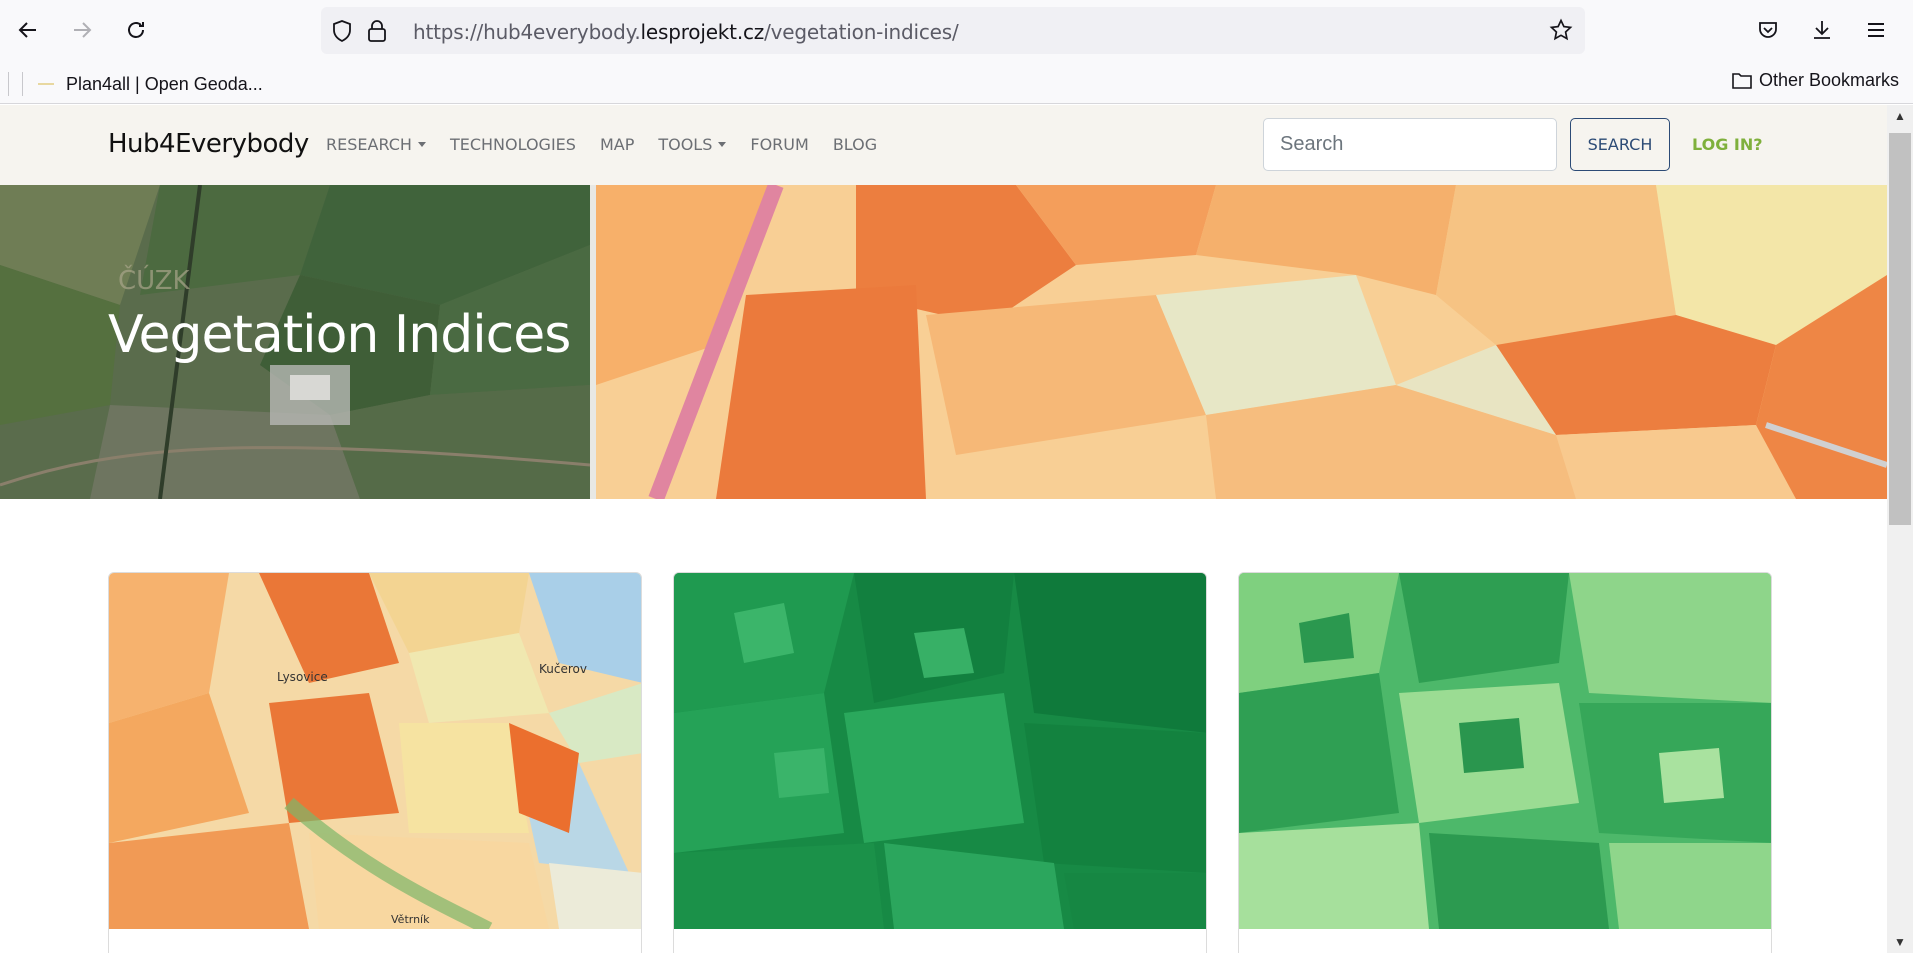  What do you see at coordinates (1410, 144) in the screenshot?
I see `site-search-input` at bounding box center [1410, 144].